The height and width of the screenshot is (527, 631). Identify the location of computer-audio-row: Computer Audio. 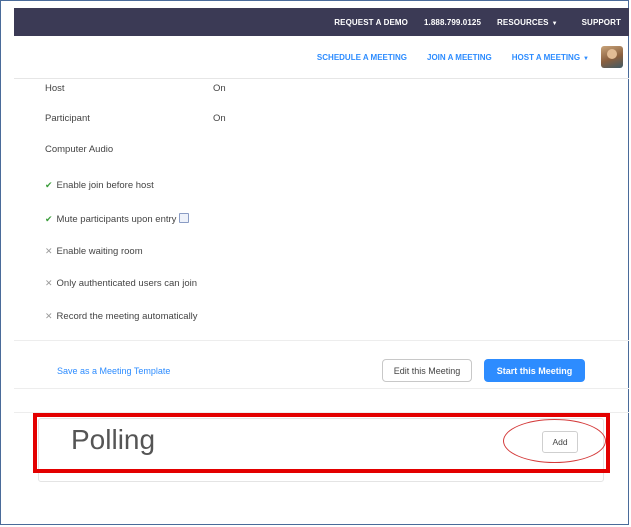
(79, 149).